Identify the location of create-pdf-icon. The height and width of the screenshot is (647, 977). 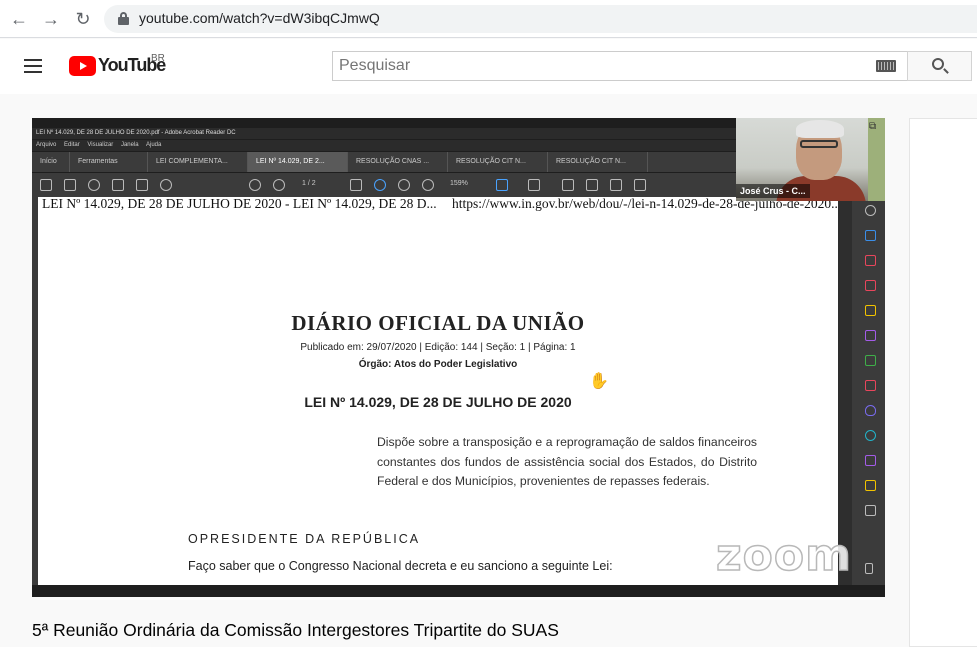
(870, 260).